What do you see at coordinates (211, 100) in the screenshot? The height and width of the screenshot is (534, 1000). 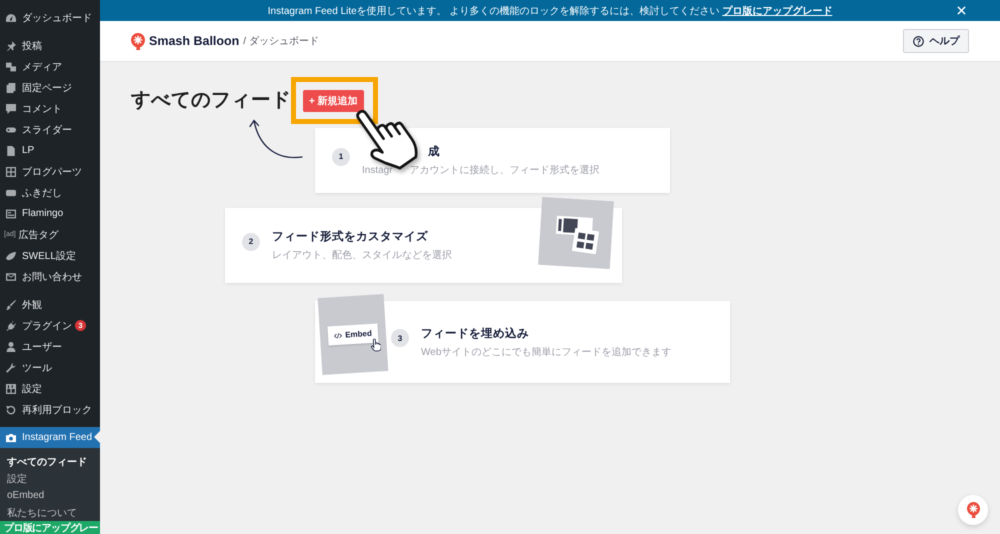 I see `page-title: すべてのフィード` at bounding box center [211, 100].